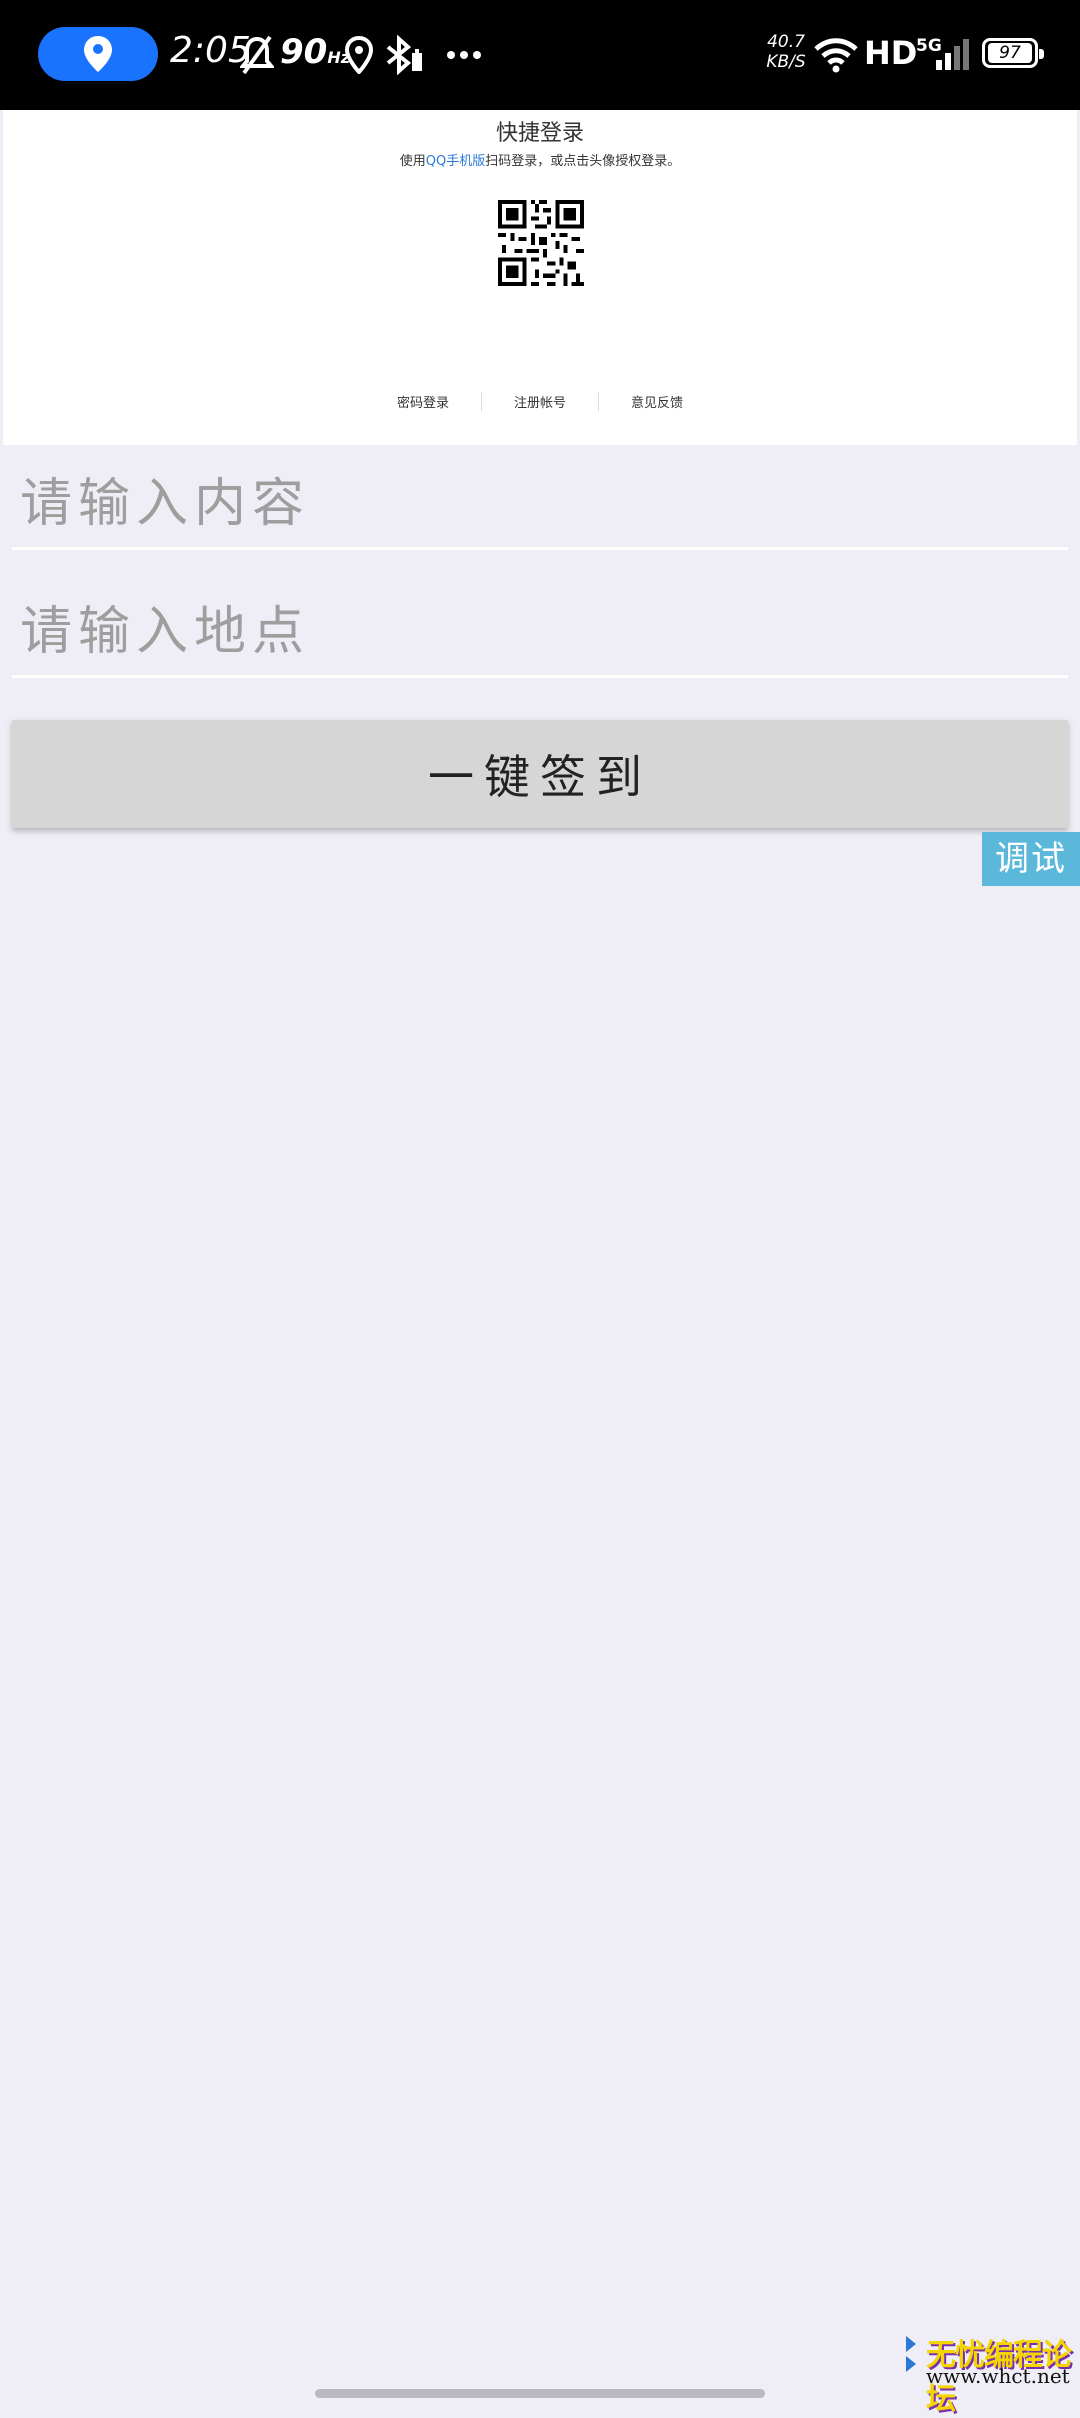 The width and height of the screenshot is (1080, 2418). I want to click on feedback-link: 意见反馈, so click(657, 401).